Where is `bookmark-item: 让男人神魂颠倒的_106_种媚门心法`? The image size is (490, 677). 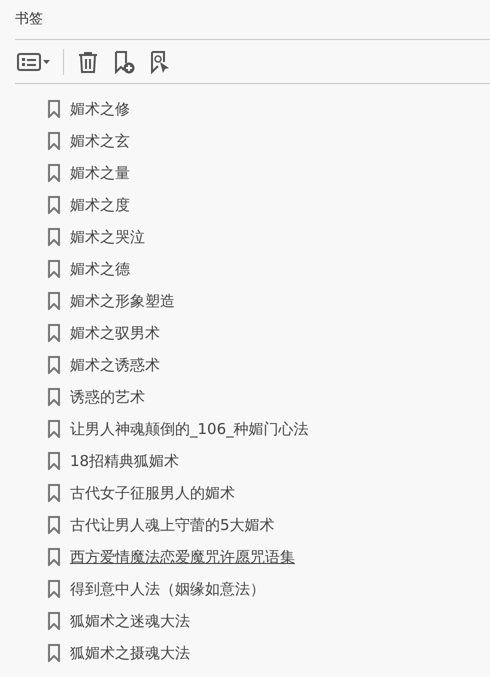
bookmark-item: 让男人神魂颠倒的_106_种媚门心法 is located at coordinates (189, 429).